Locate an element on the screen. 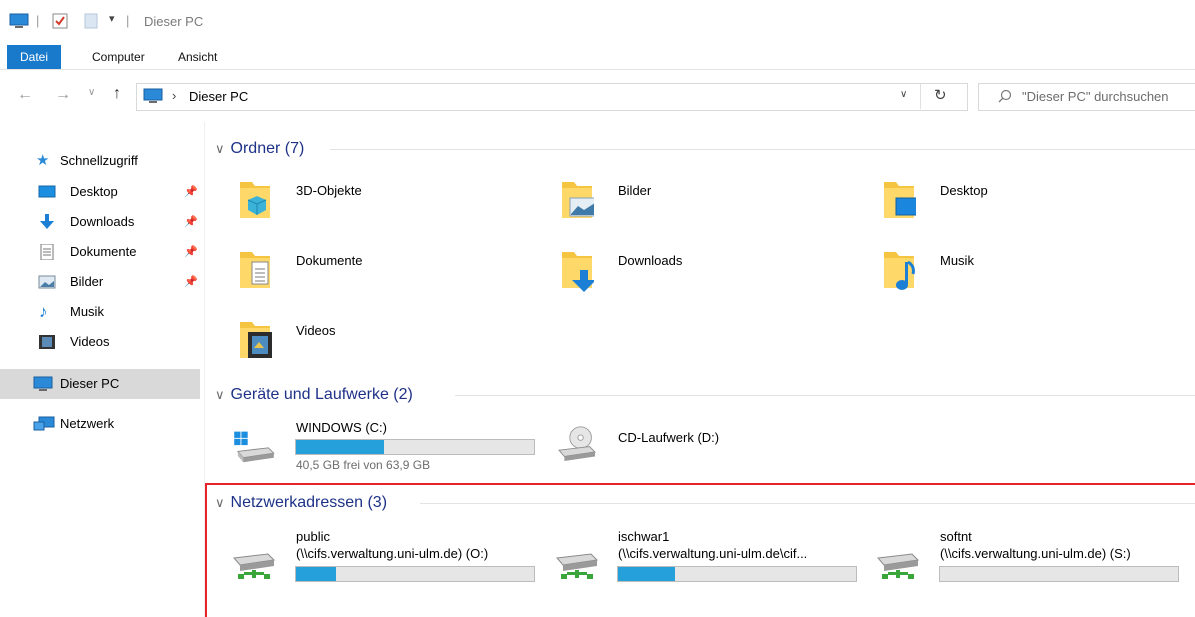 The width and height of the screenshot is (1195, 617). videos-icon is located at coordinates (47, 342).